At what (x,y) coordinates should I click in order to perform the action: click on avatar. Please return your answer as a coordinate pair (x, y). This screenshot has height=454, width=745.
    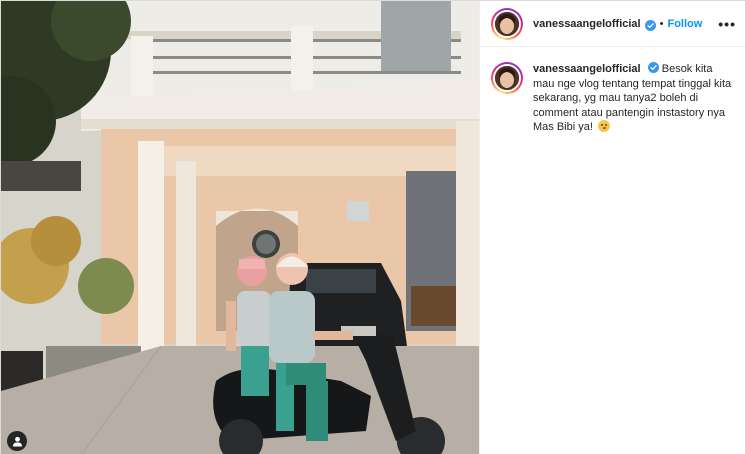
    Looking at the image, I should click on (507, 23).